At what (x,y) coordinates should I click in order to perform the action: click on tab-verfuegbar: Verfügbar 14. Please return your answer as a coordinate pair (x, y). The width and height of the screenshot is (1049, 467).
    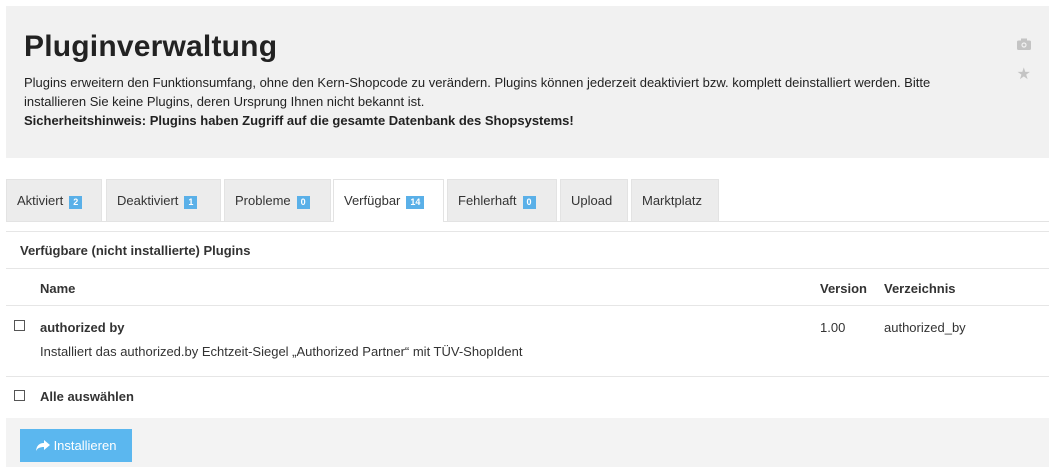
    Looking at the image, I should click on (388, 200).